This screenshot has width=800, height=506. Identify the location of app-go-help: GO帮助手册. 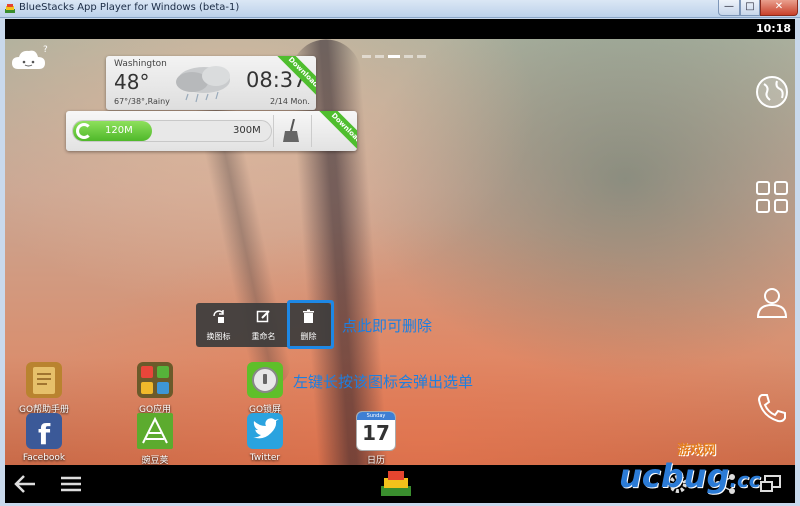
(44, 387).